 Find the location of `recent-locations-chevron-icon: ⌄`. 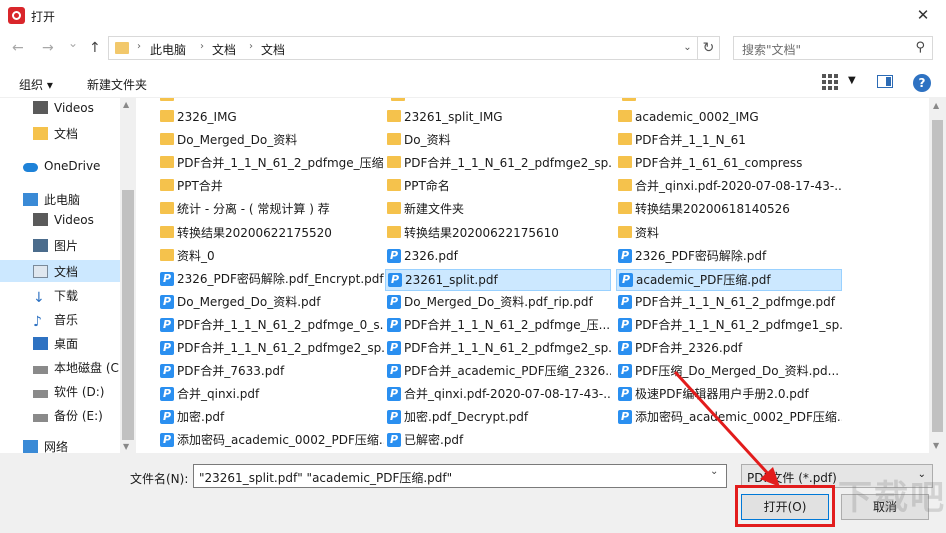

recent-locations-chevron-icon: ⌄ is located at coordinates (73, 43).